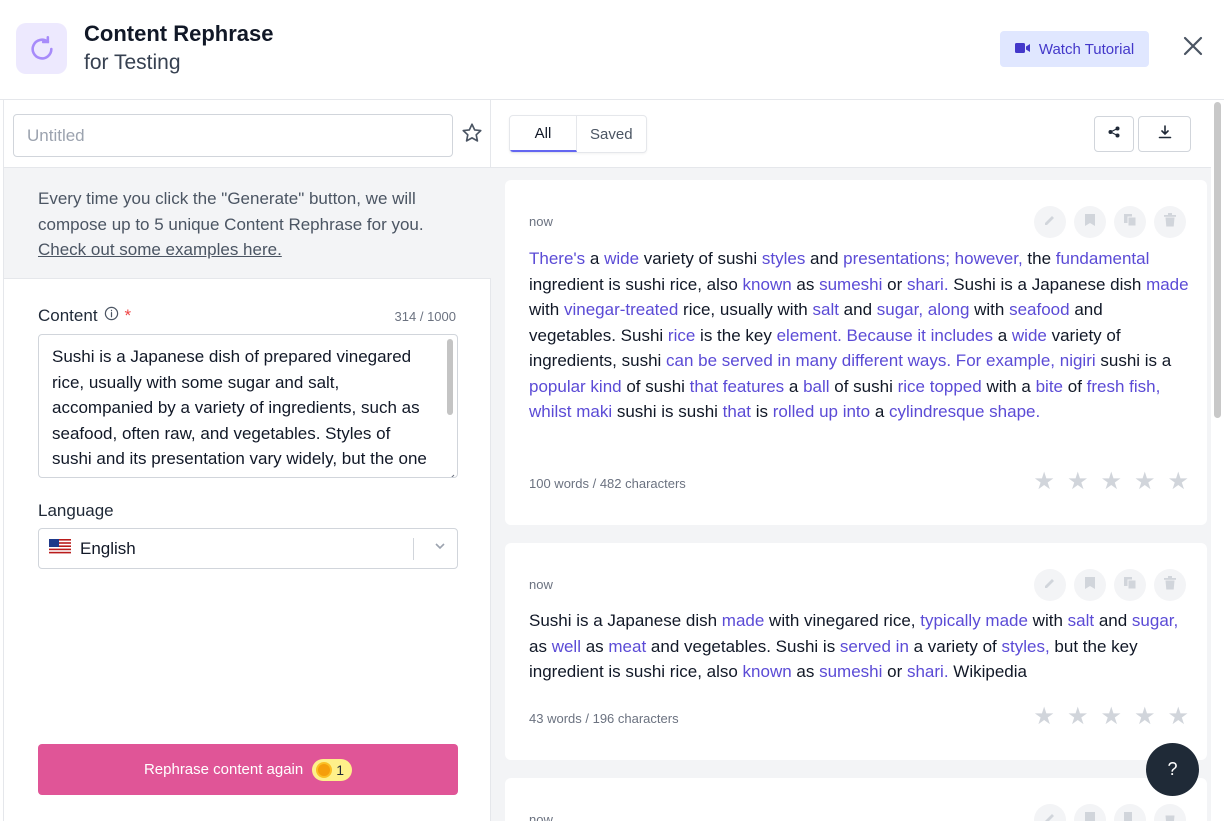  What do you see at coordinates (1172, 769) in the screenshot?
I see `help-button: ?` at bounding box center [1172, 769].